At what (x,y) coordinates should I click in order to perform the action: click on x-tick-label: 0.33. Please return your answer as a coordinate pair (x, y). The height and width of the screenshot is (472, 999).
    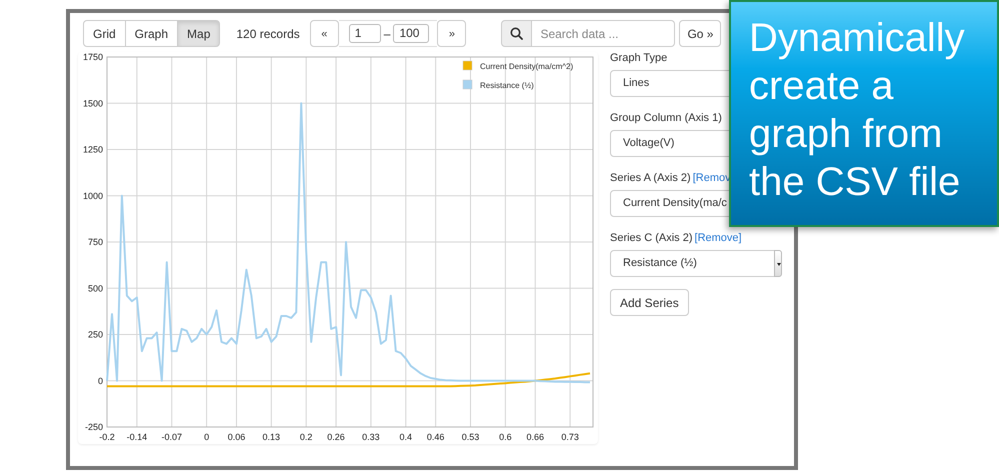
    Looking at the image, I should click on (371, 437).